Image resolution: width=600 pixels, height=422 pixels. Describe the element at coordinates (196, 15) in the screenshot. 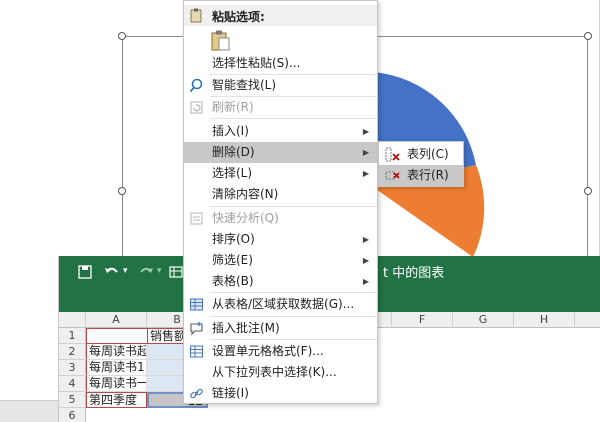

I see `paste-icon` at that location.